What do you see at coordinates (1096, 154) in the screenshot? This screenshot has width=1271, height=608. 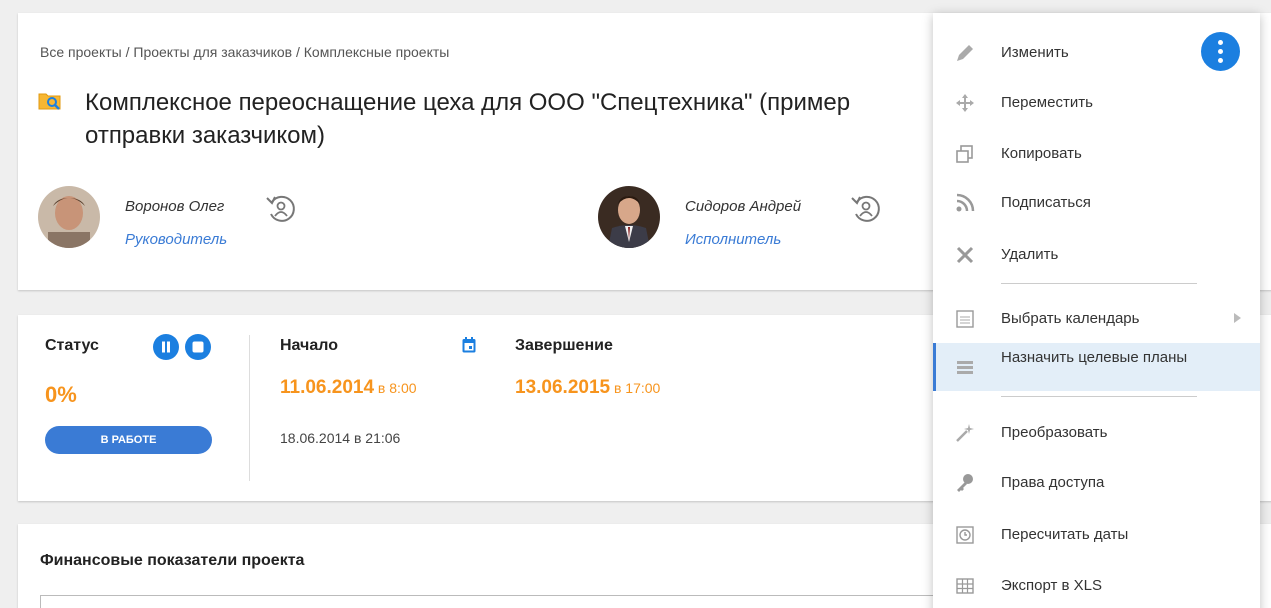 I see `menu-item-copy: Копировать` at bounding box center [1096, 154].